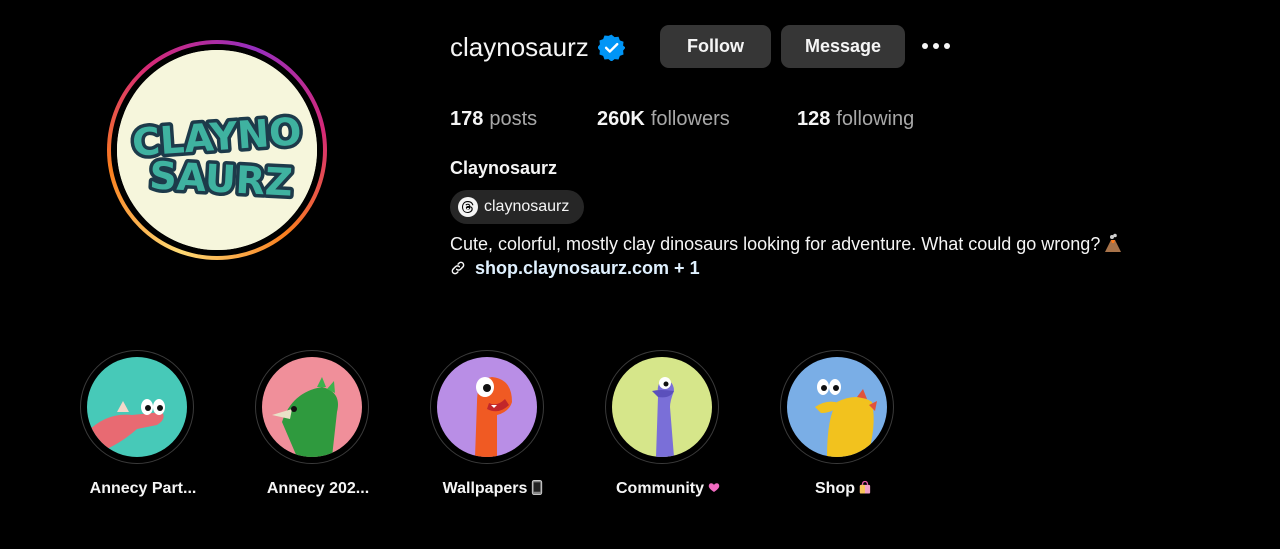 The image size is (1280, 549). I want to click on highlight-label-row: Shop, so click(843, 489).